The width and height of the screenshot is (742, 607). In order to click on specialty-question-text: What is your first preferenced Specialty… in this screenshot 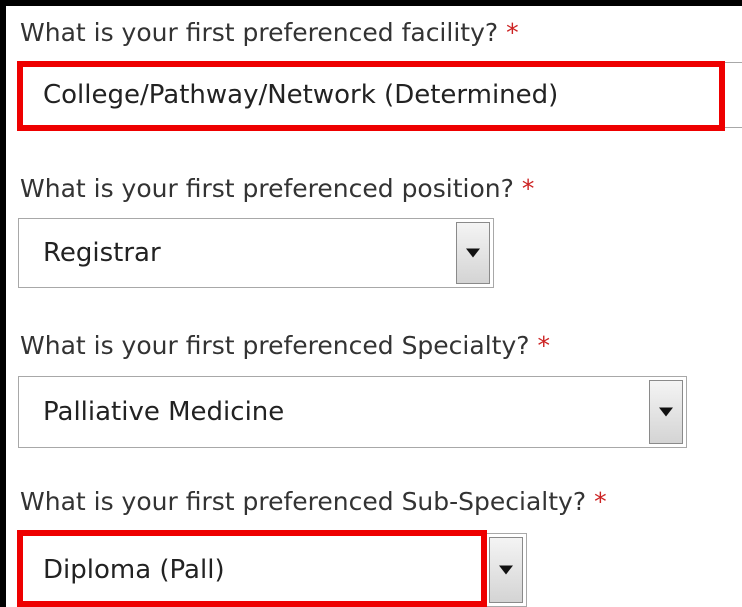, I will do `click(275, 345)`.